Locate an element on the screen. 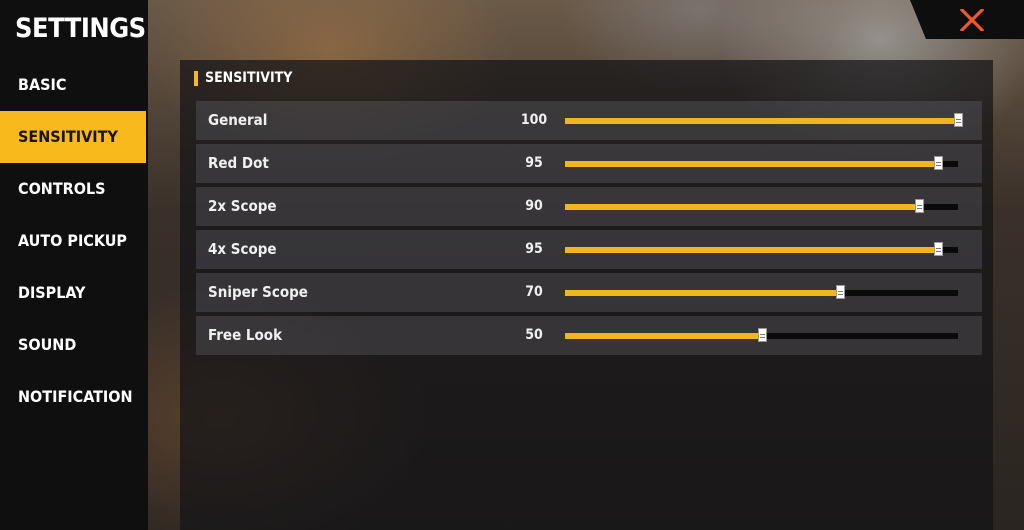 The image size is (1024, 530). general-slider is located at coordinates (764, 120).